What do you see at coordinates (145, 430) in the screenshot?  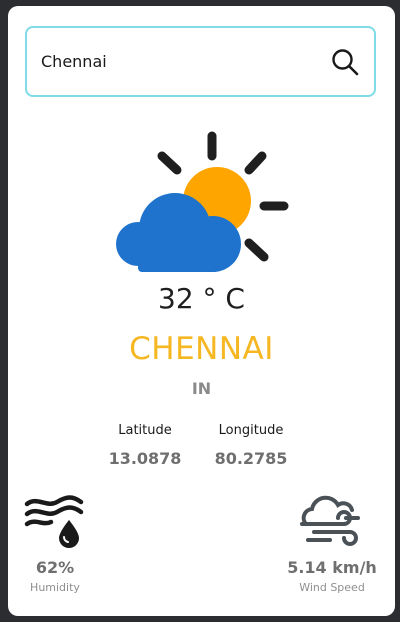 I see `latitude-label: Latitude` at bounding box center [145, 430].